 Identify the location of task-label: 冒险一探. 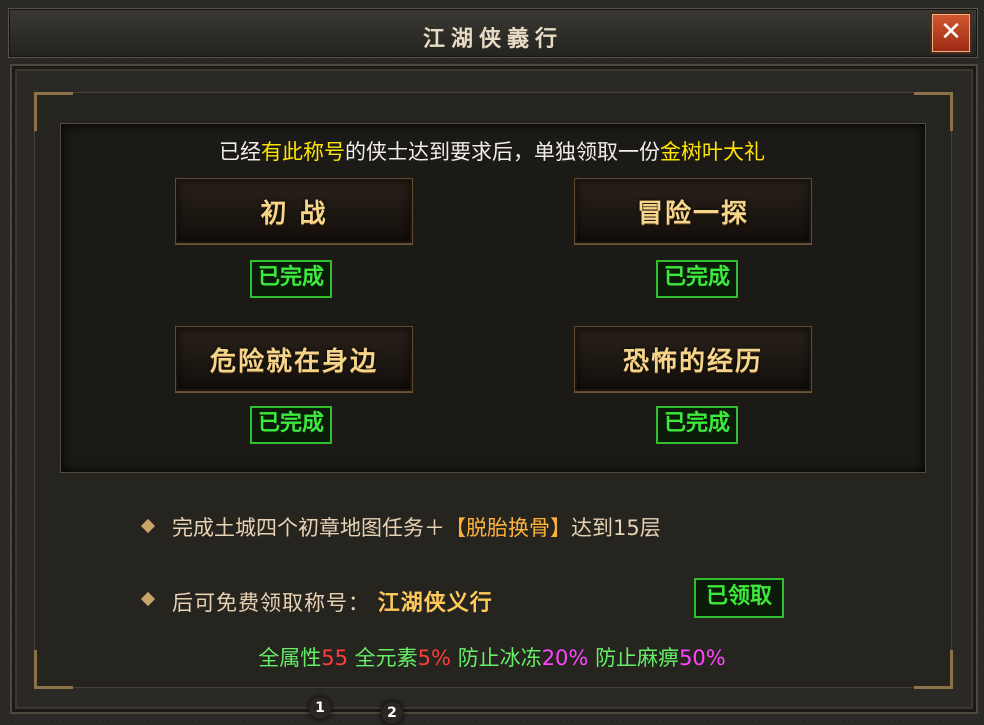
(692, 214).